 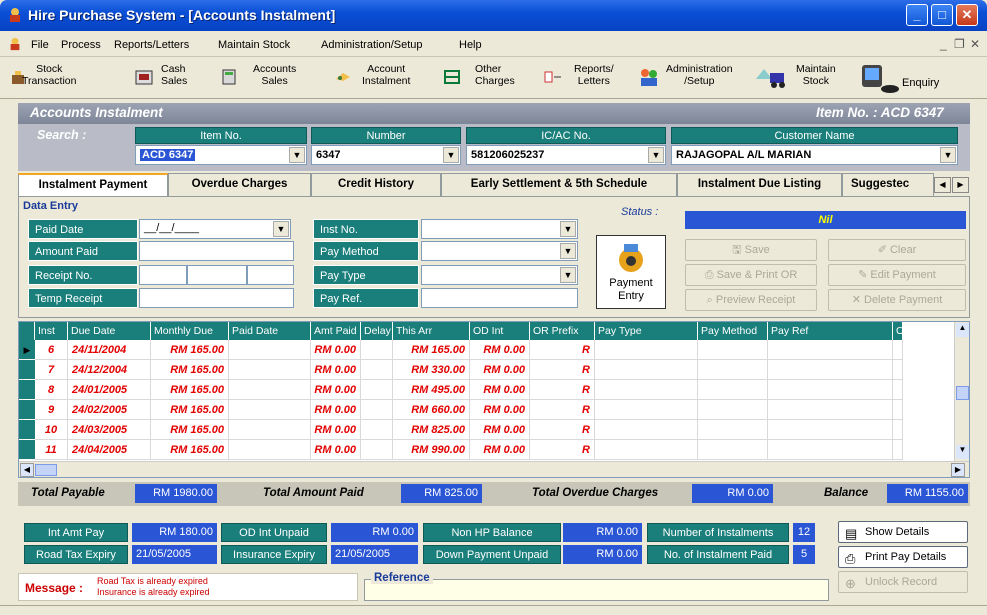 I want to click on tab-instalment-payment: Instalment Payment, so click(x=93, y=185).